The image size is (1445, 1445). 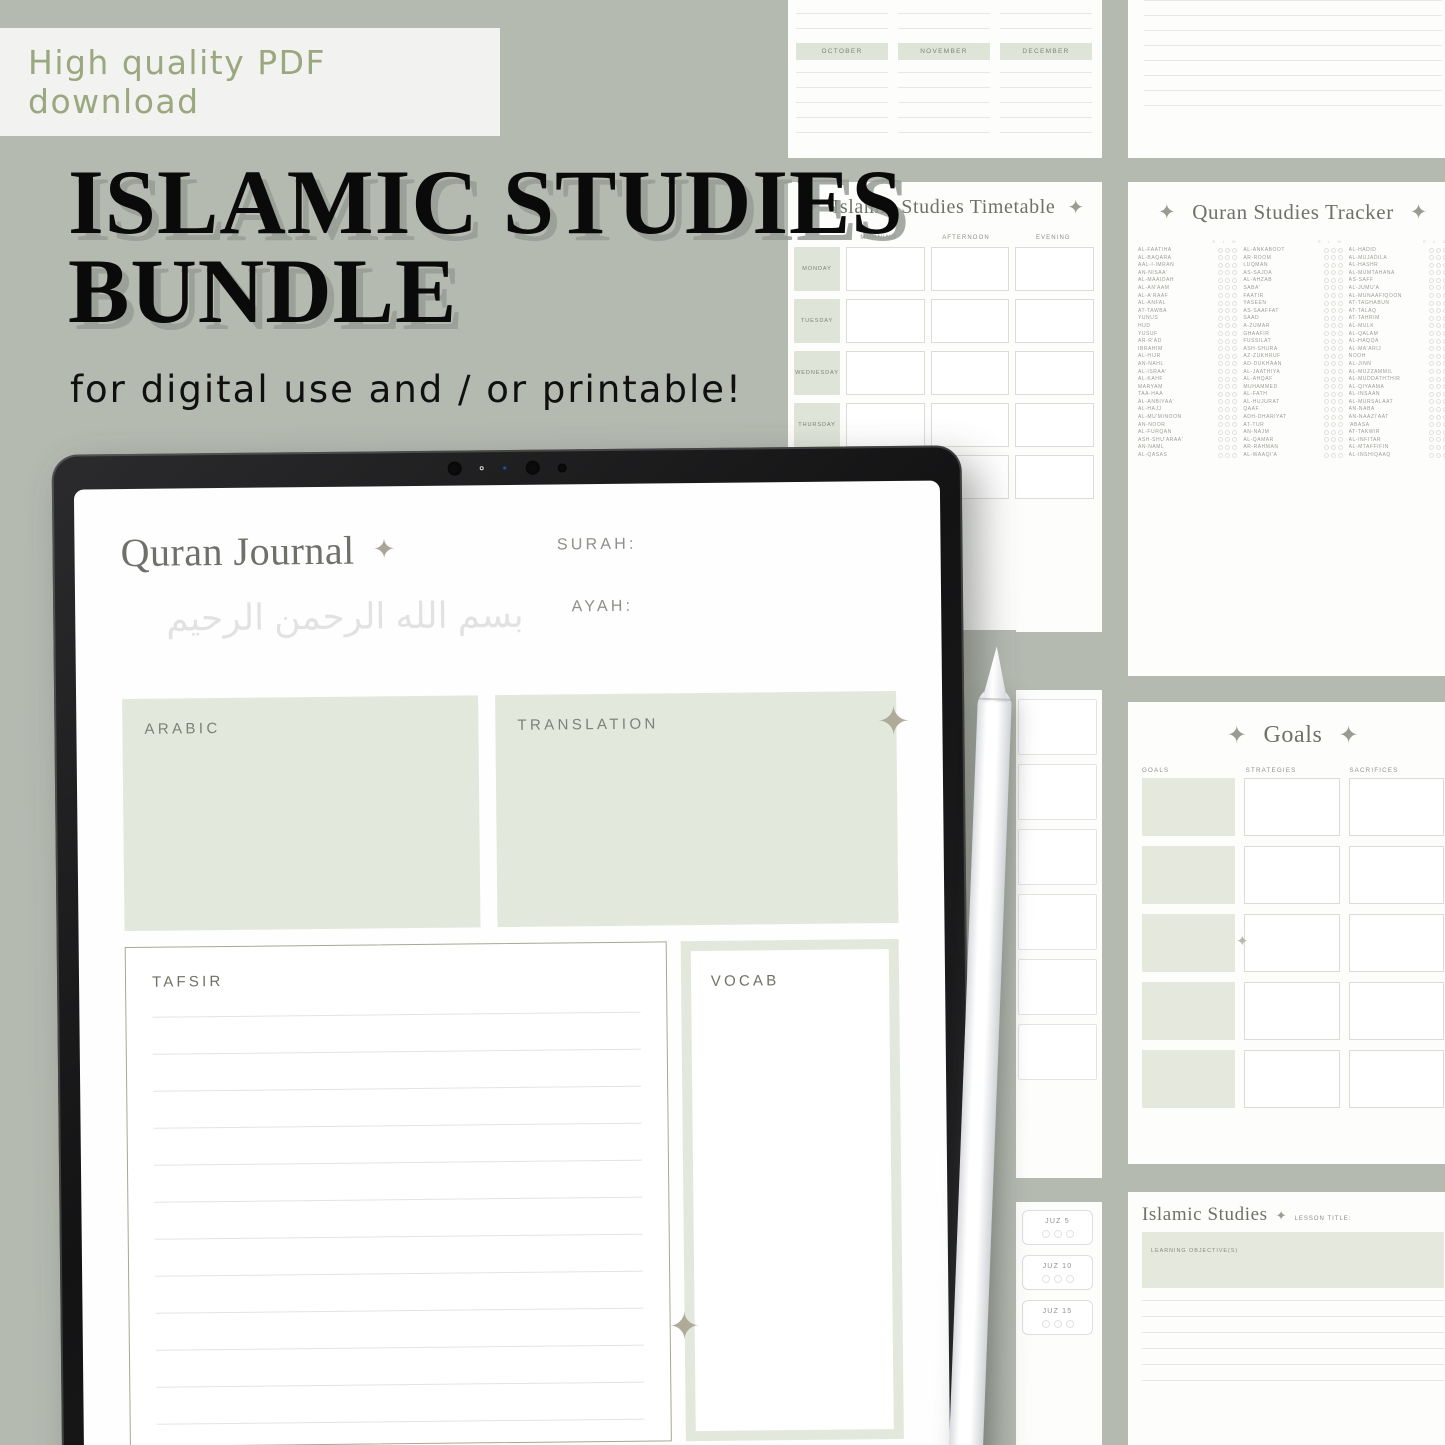 I want to click on ayah-field-label: AYAH:, so click(x=734, y=605).